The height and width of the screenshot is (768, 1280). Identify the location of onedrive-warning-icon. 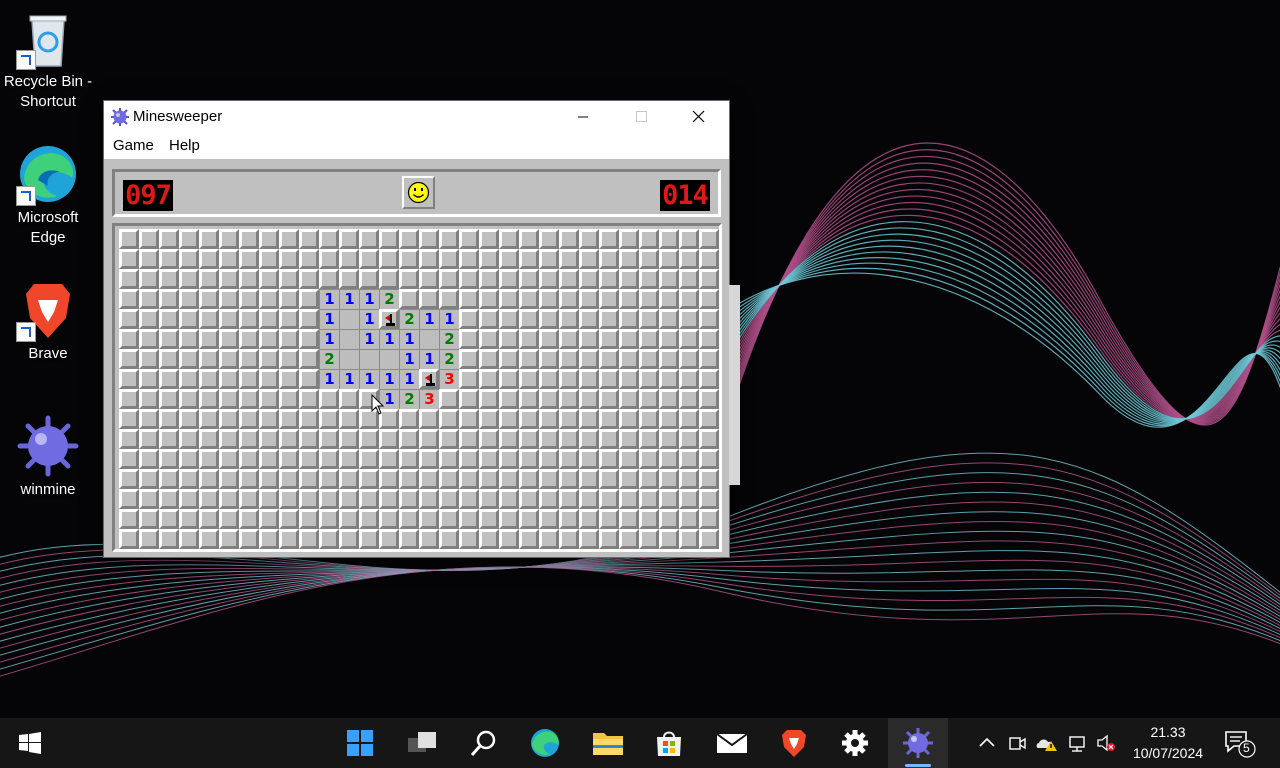
(1047, 743).